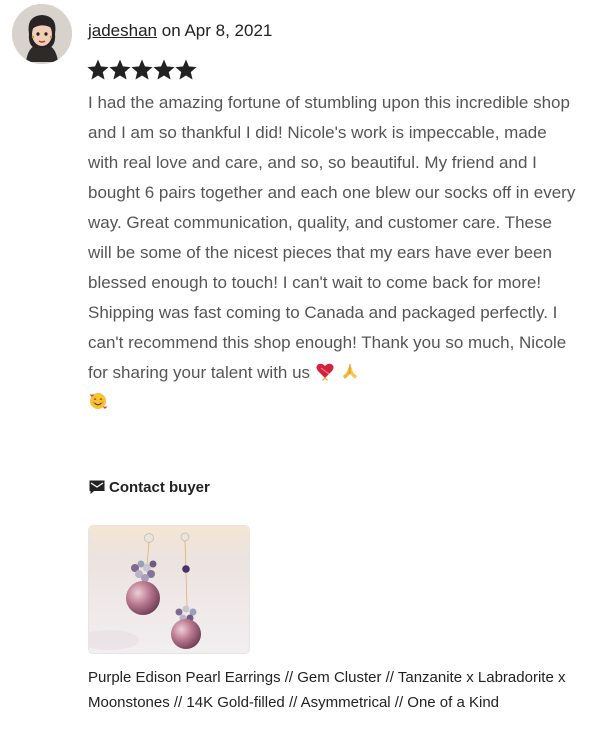  Describe the element at coordinates (350, 371) in the screenshot. I see `folded-hands-emoji` at that location.